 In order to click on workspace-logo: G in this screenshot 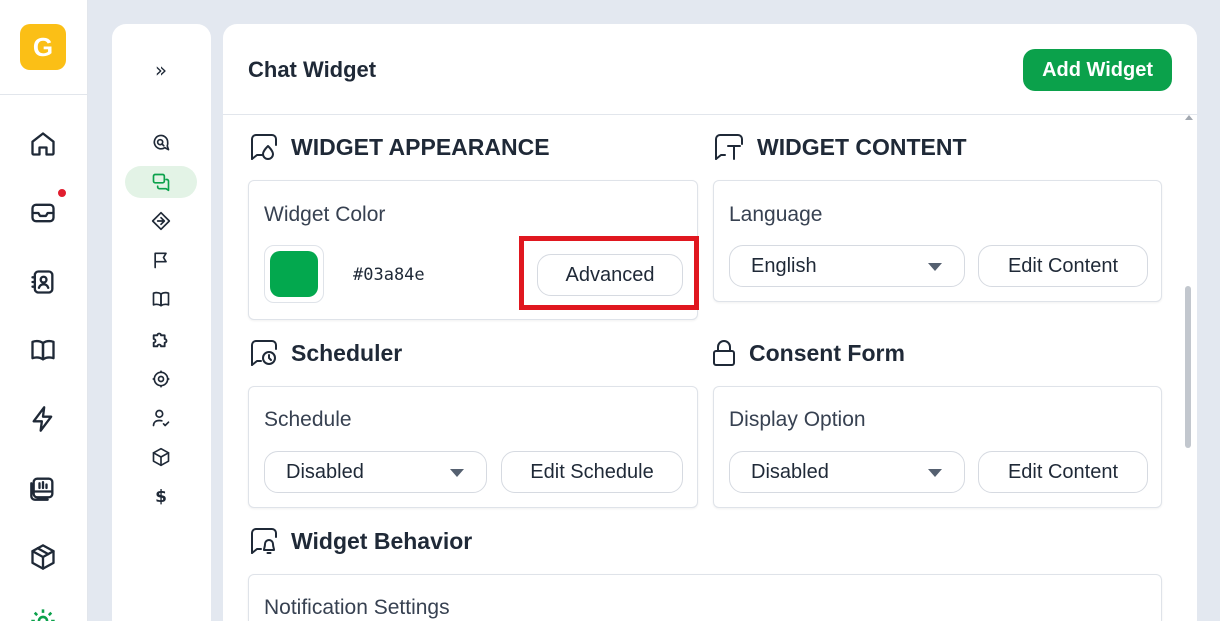, I will do `click(43, 47)`.